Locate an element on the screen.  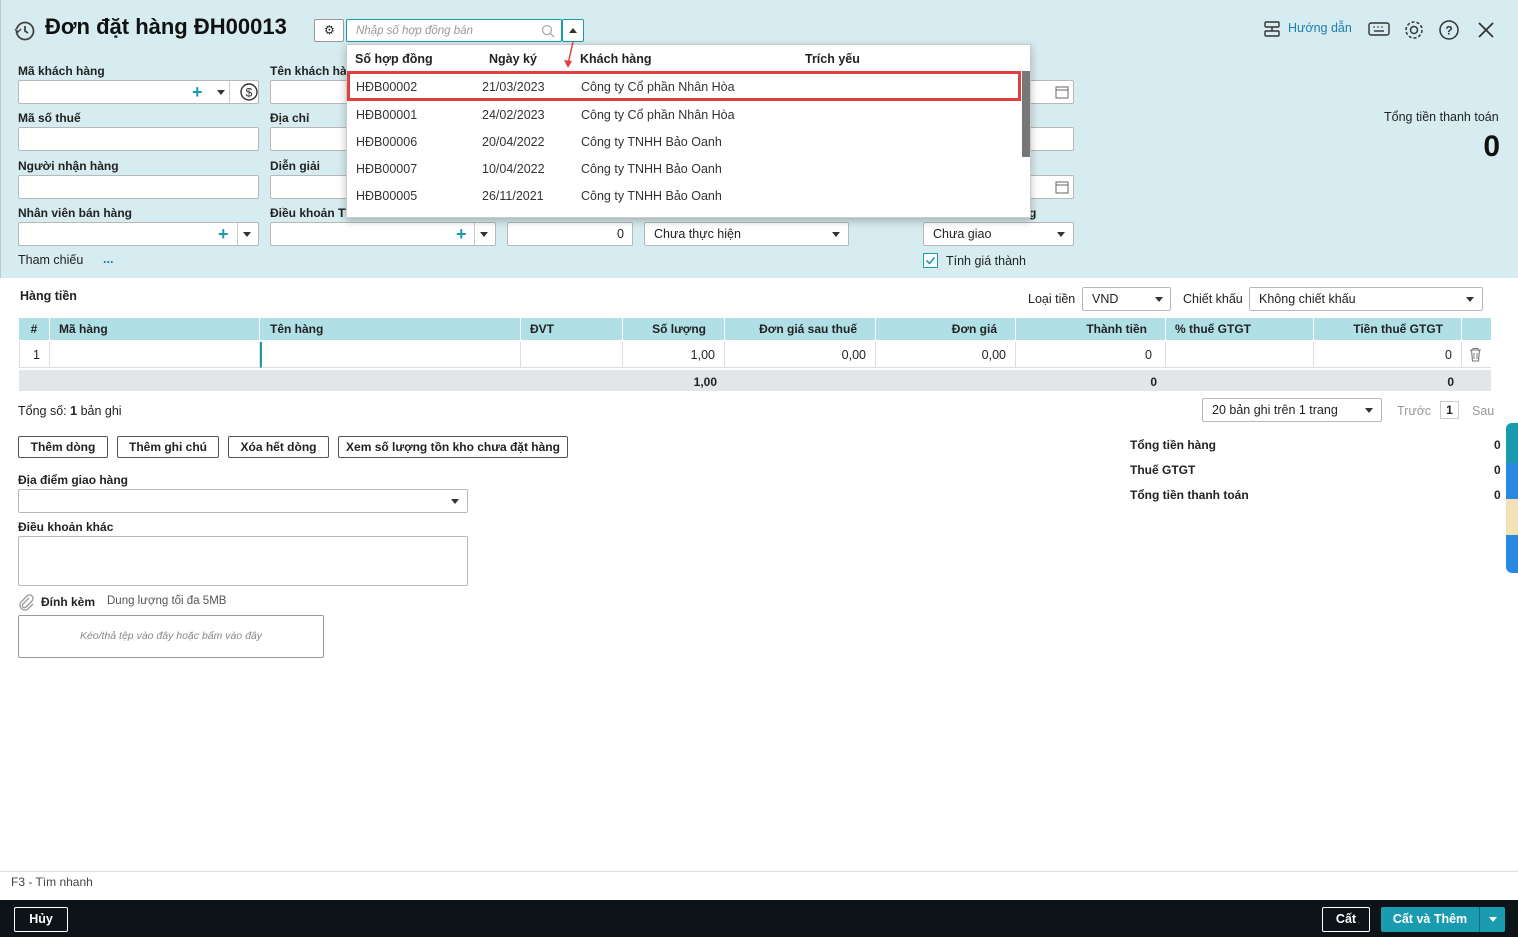
col-amount: Thành tiền is located at coordinates (1091, 329).